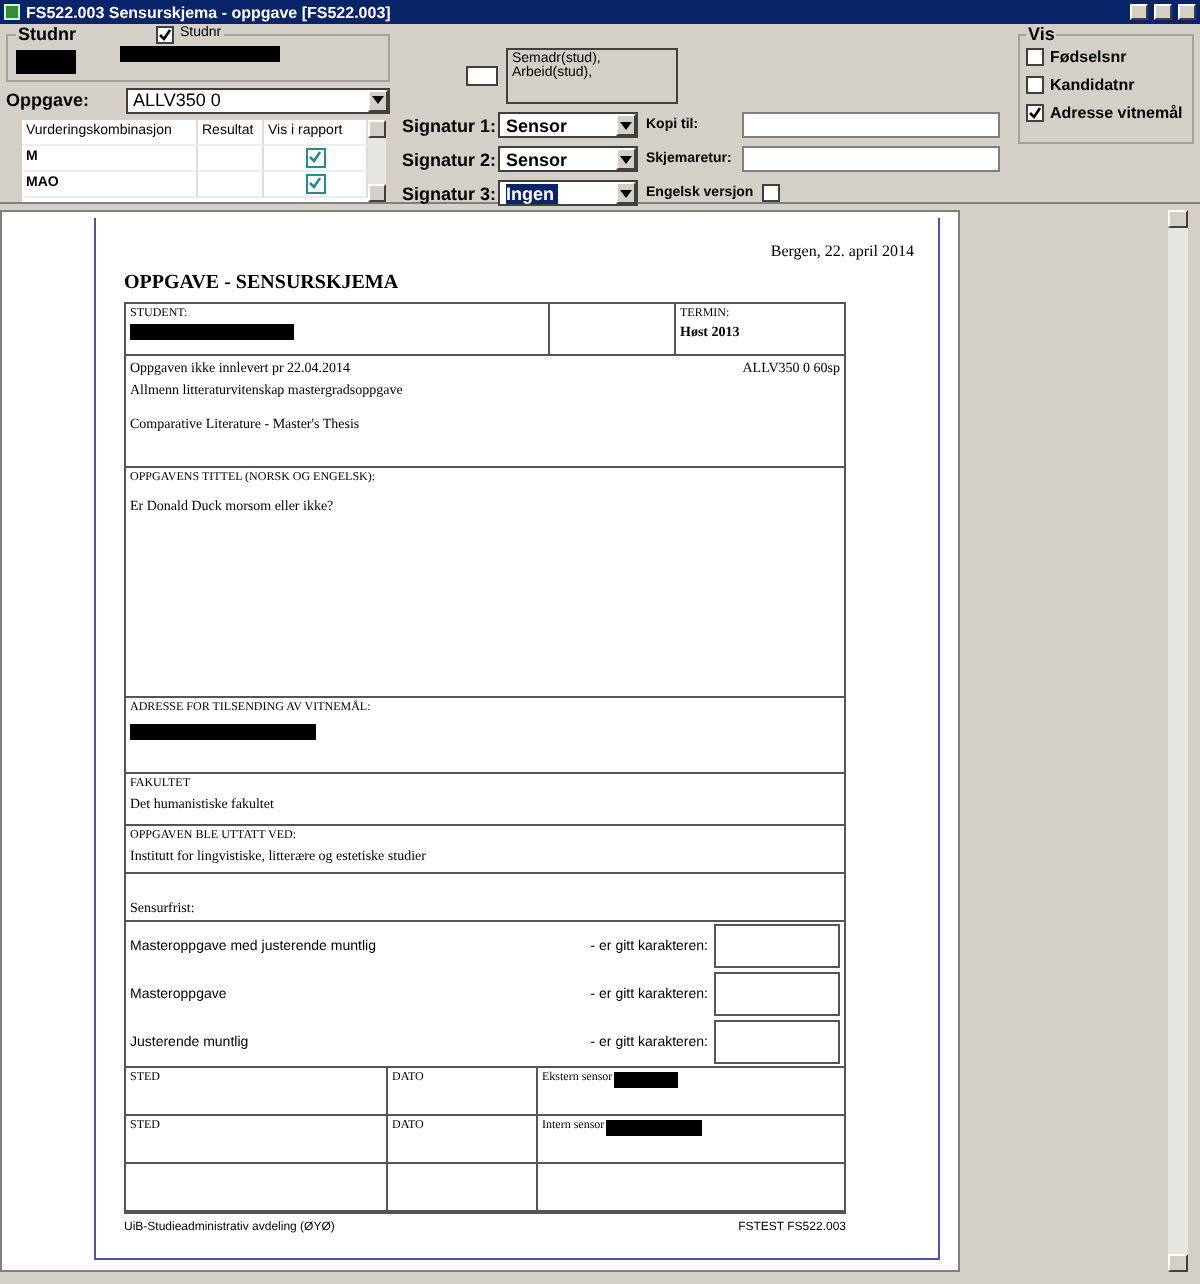 The width and height of the screenshot is (1200, 1284). I want to click on signature-dropdown: Ingen, so click(568, 193).